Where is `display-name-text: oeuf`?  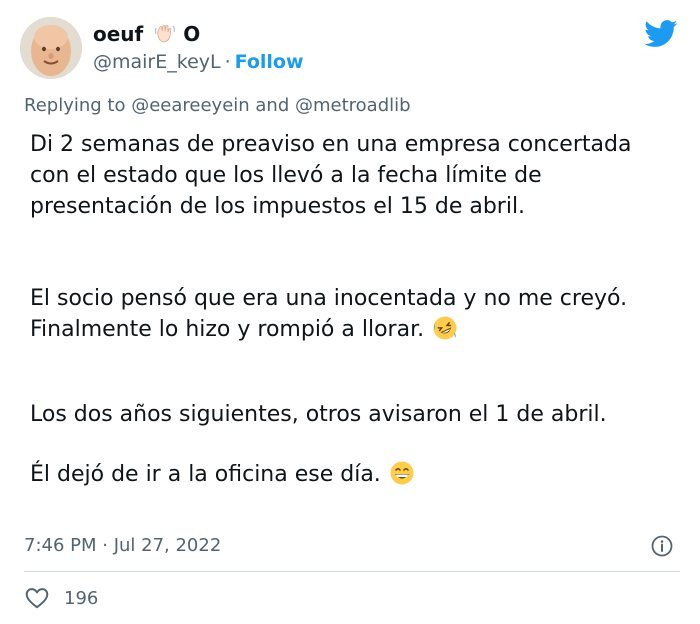
display-name-text: oeuf is located at coordinates (118, 34).